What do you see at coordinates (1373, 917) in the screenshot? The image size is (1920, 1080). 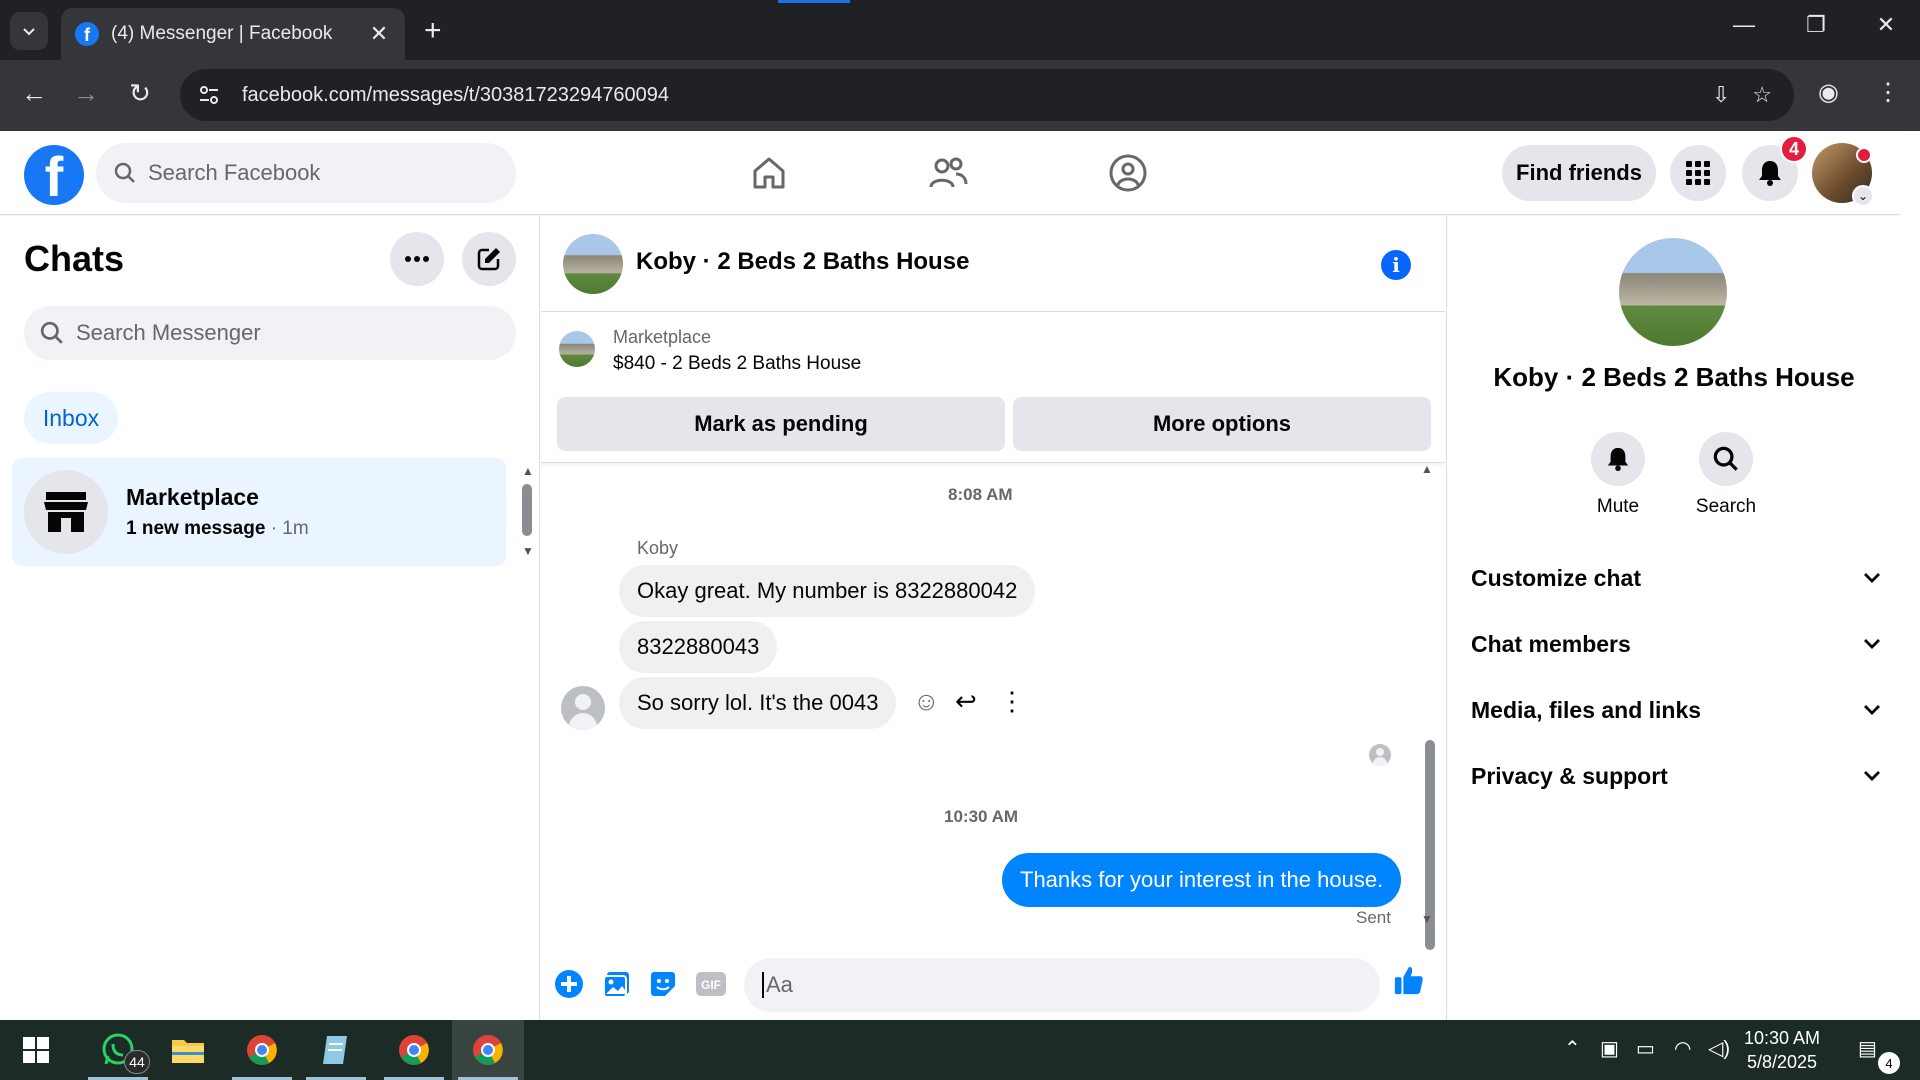 I see `sent-status: Sent` at bounding box center [1373, 917].